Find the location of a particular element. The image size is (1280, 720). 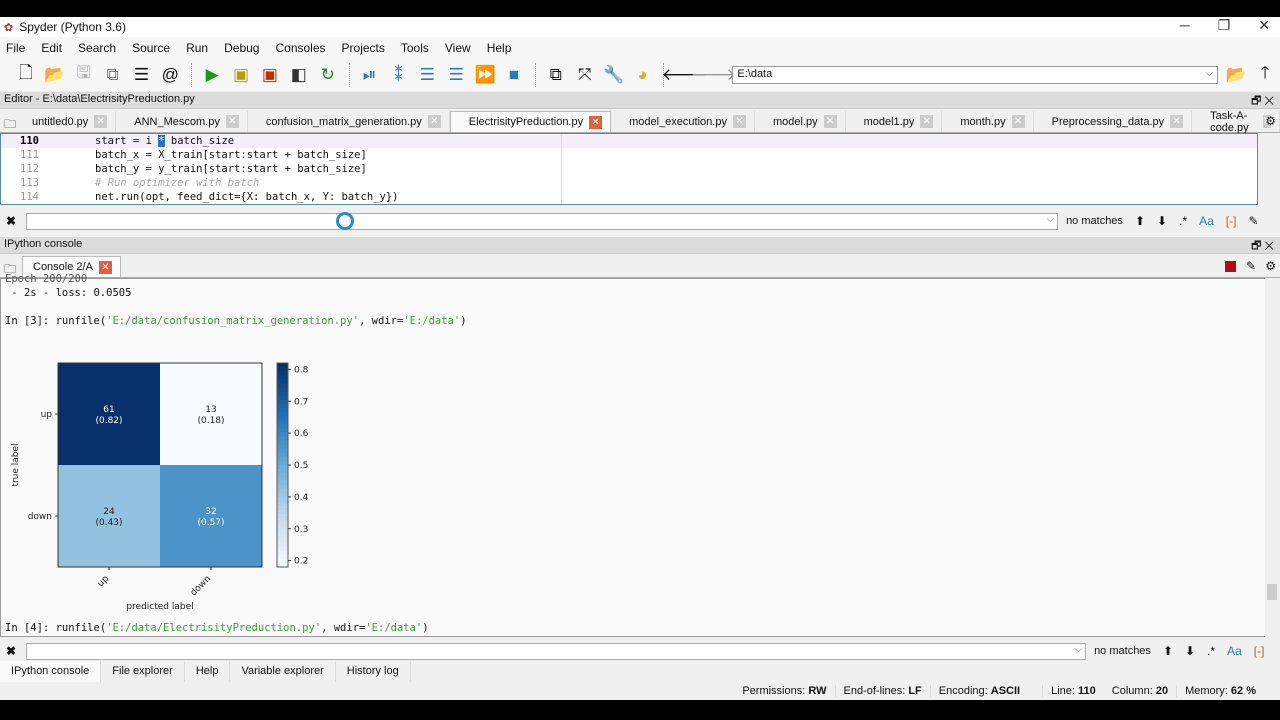

y-tick-label: up is located at coordinates (47, 415).